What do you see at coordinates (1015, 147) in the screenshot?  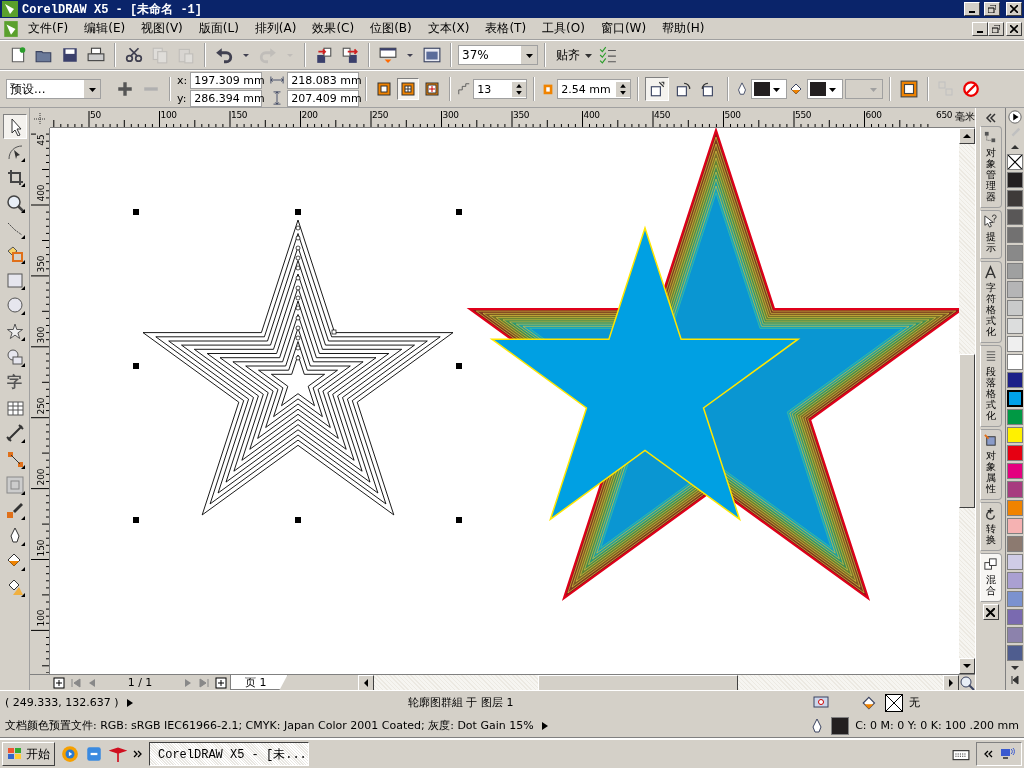 I see `up-arrow-icon` at bounding box center [1015, 147].